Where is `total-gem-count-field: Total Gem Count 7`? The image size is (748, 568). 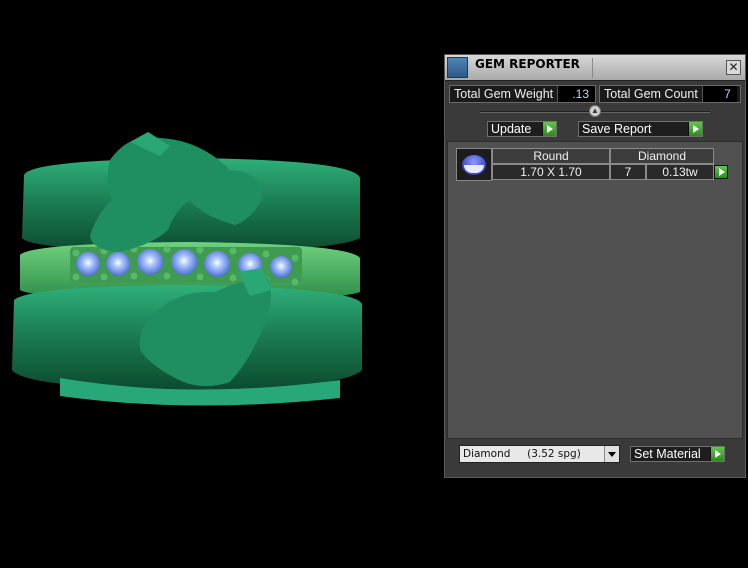 total-gem-count-field: Total Gem Count 7 is located at coordinates (670, 94).